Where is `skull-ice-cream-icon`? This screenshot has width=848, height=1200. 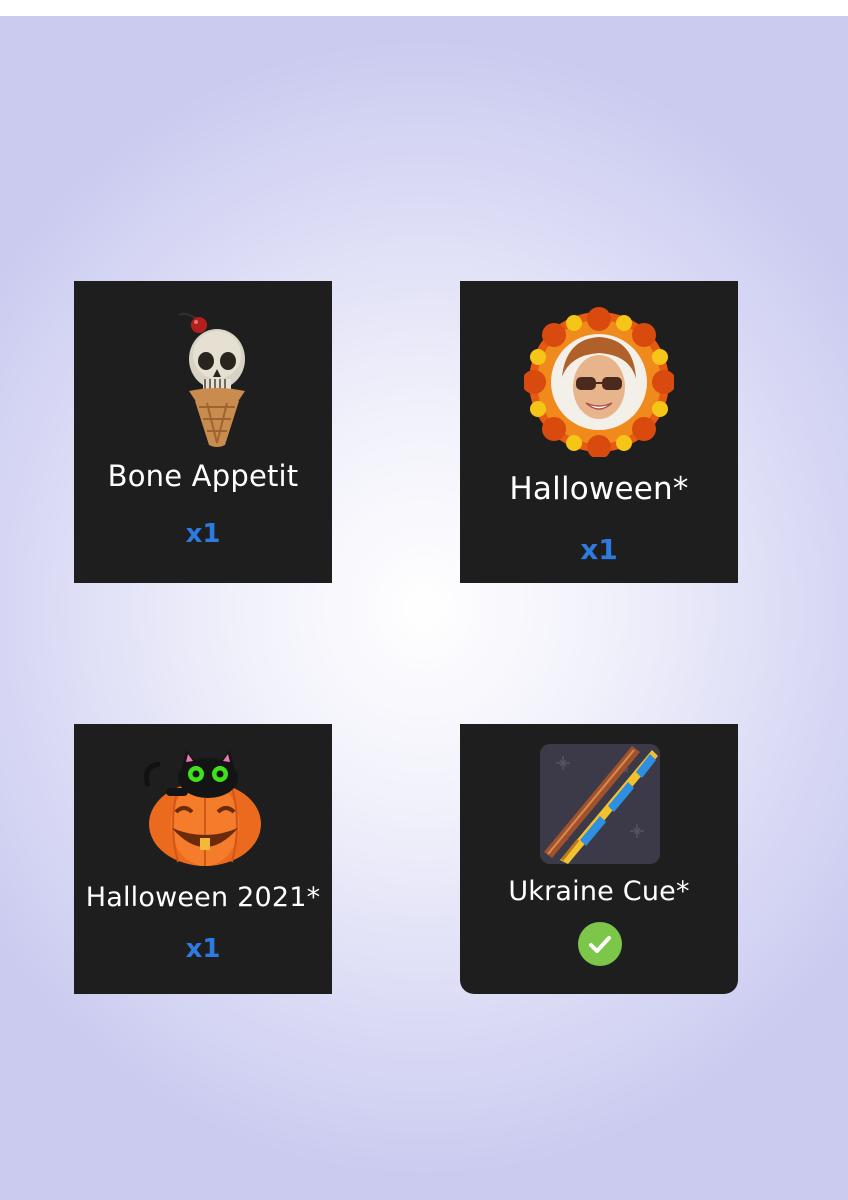
skull-ice-cream-icon is located at coordinates (211, 379).